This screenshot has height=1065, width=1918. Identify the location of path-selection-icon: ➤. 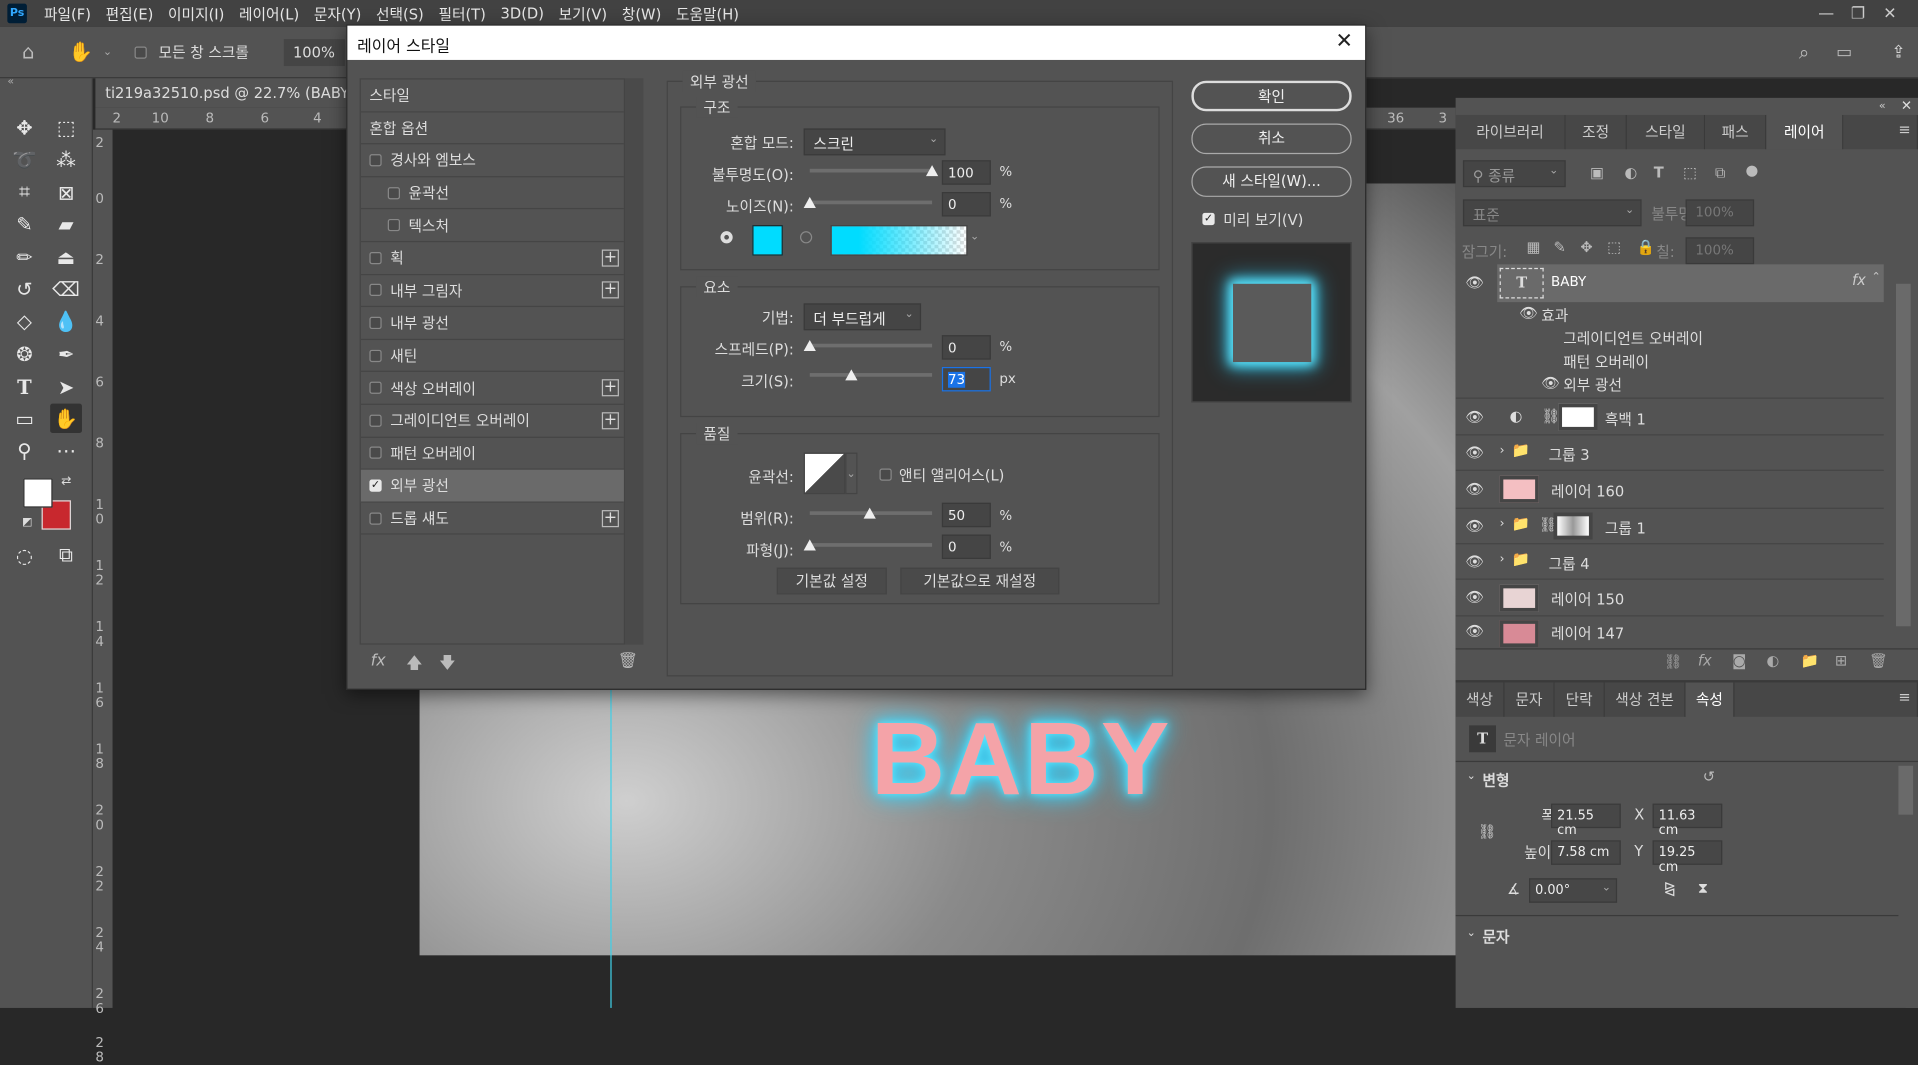
(66, 386).